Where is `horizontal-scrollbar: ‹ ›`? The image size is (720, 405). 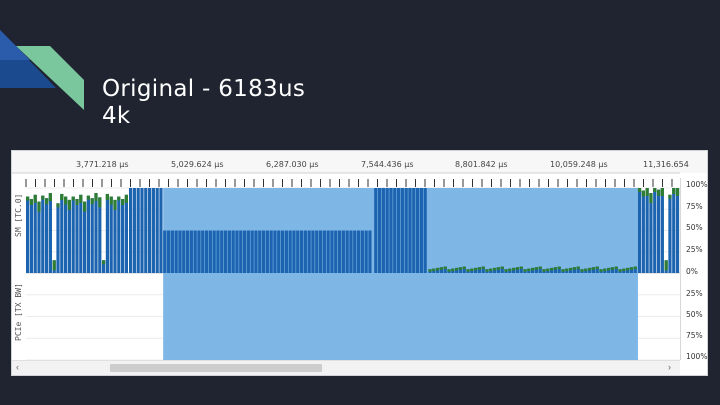
horizontal-scrollbar: ‹ › is located at coordinates (346, 367).